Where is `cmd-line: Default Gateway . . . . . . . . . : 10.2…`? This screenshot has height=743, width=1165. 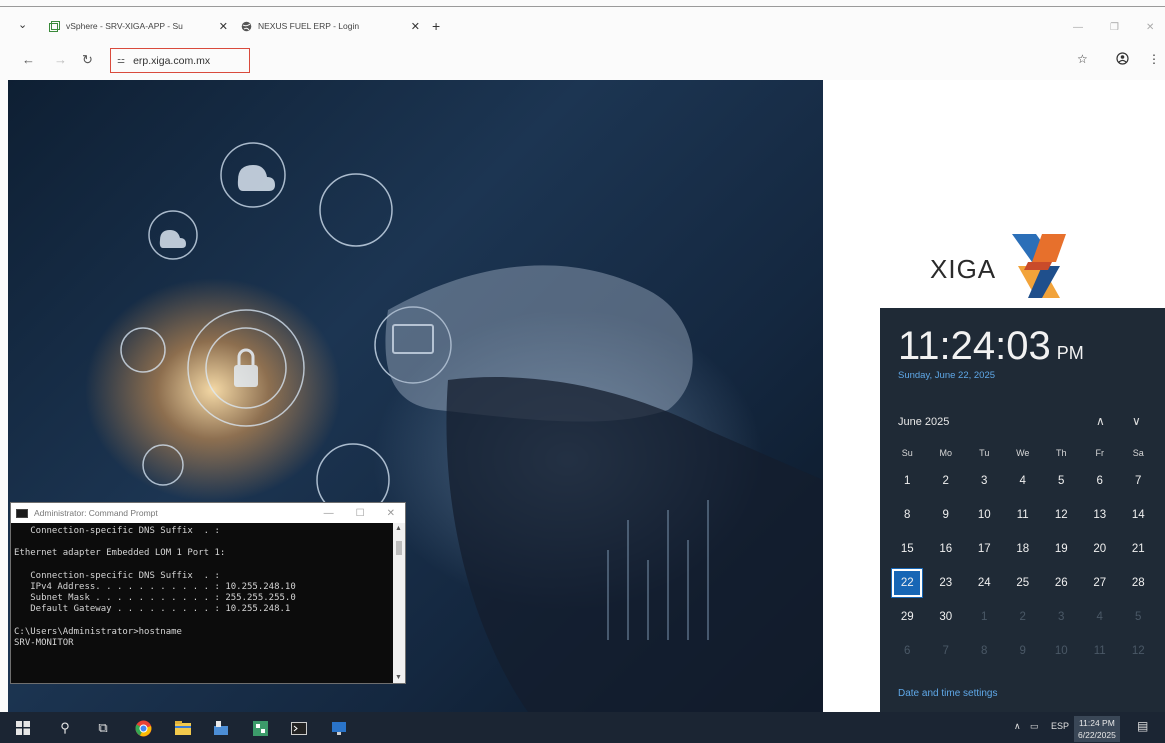
cmd-line: Default Gateway . . . . . . . . . : 10.2… is located at coordinates (152, 609).